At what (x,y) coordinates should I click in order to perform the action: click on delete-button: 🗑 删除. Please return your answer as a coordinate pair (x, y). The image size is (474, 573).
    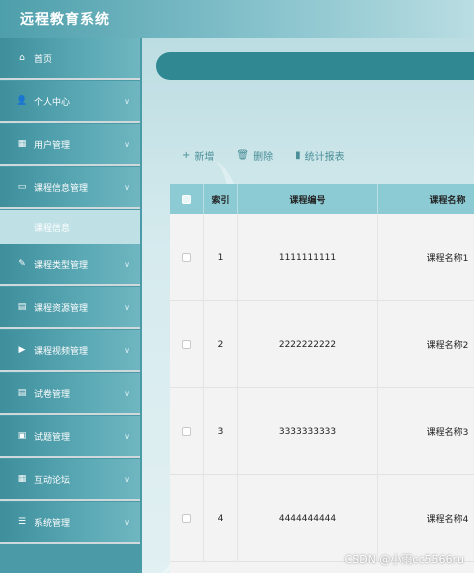
    Looking at the image, I should click on (254, 155).